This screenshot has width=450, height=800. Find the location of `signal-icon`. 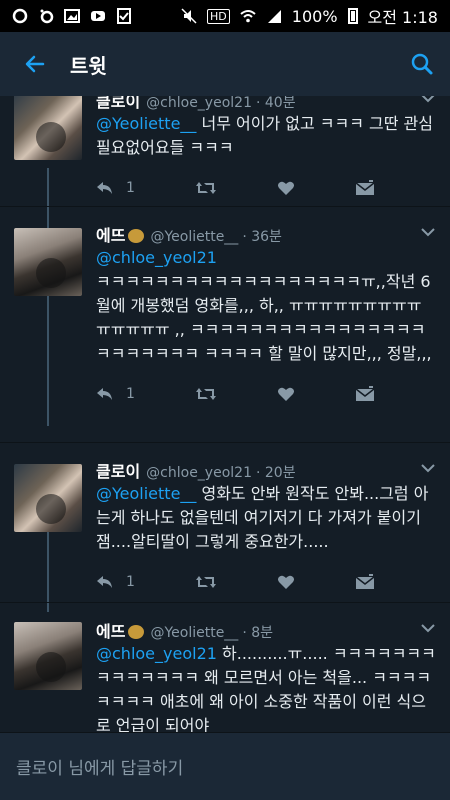

signal-icon is located at coordinates (274, 16).